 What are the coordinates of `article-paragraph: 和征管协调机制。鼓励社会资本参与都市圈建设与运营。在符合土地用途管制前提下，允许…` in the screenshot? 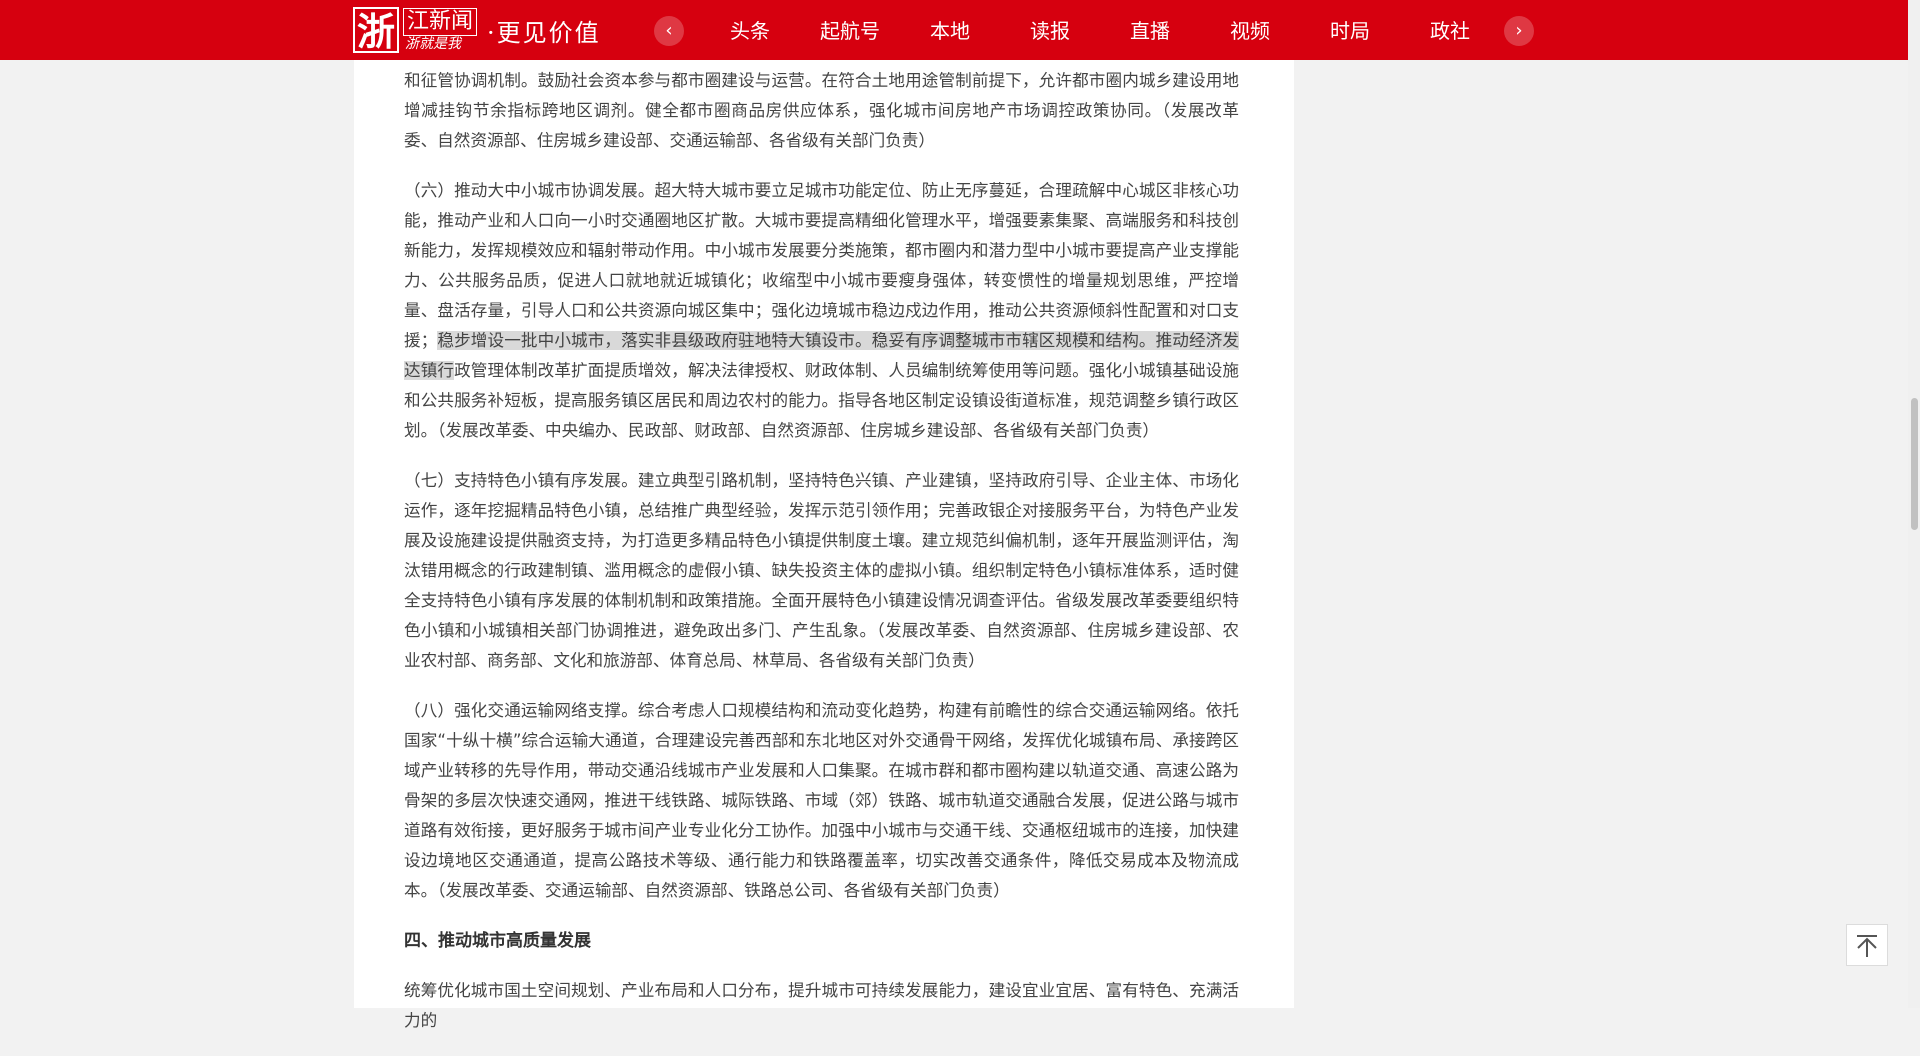 It's located at (821, 110).